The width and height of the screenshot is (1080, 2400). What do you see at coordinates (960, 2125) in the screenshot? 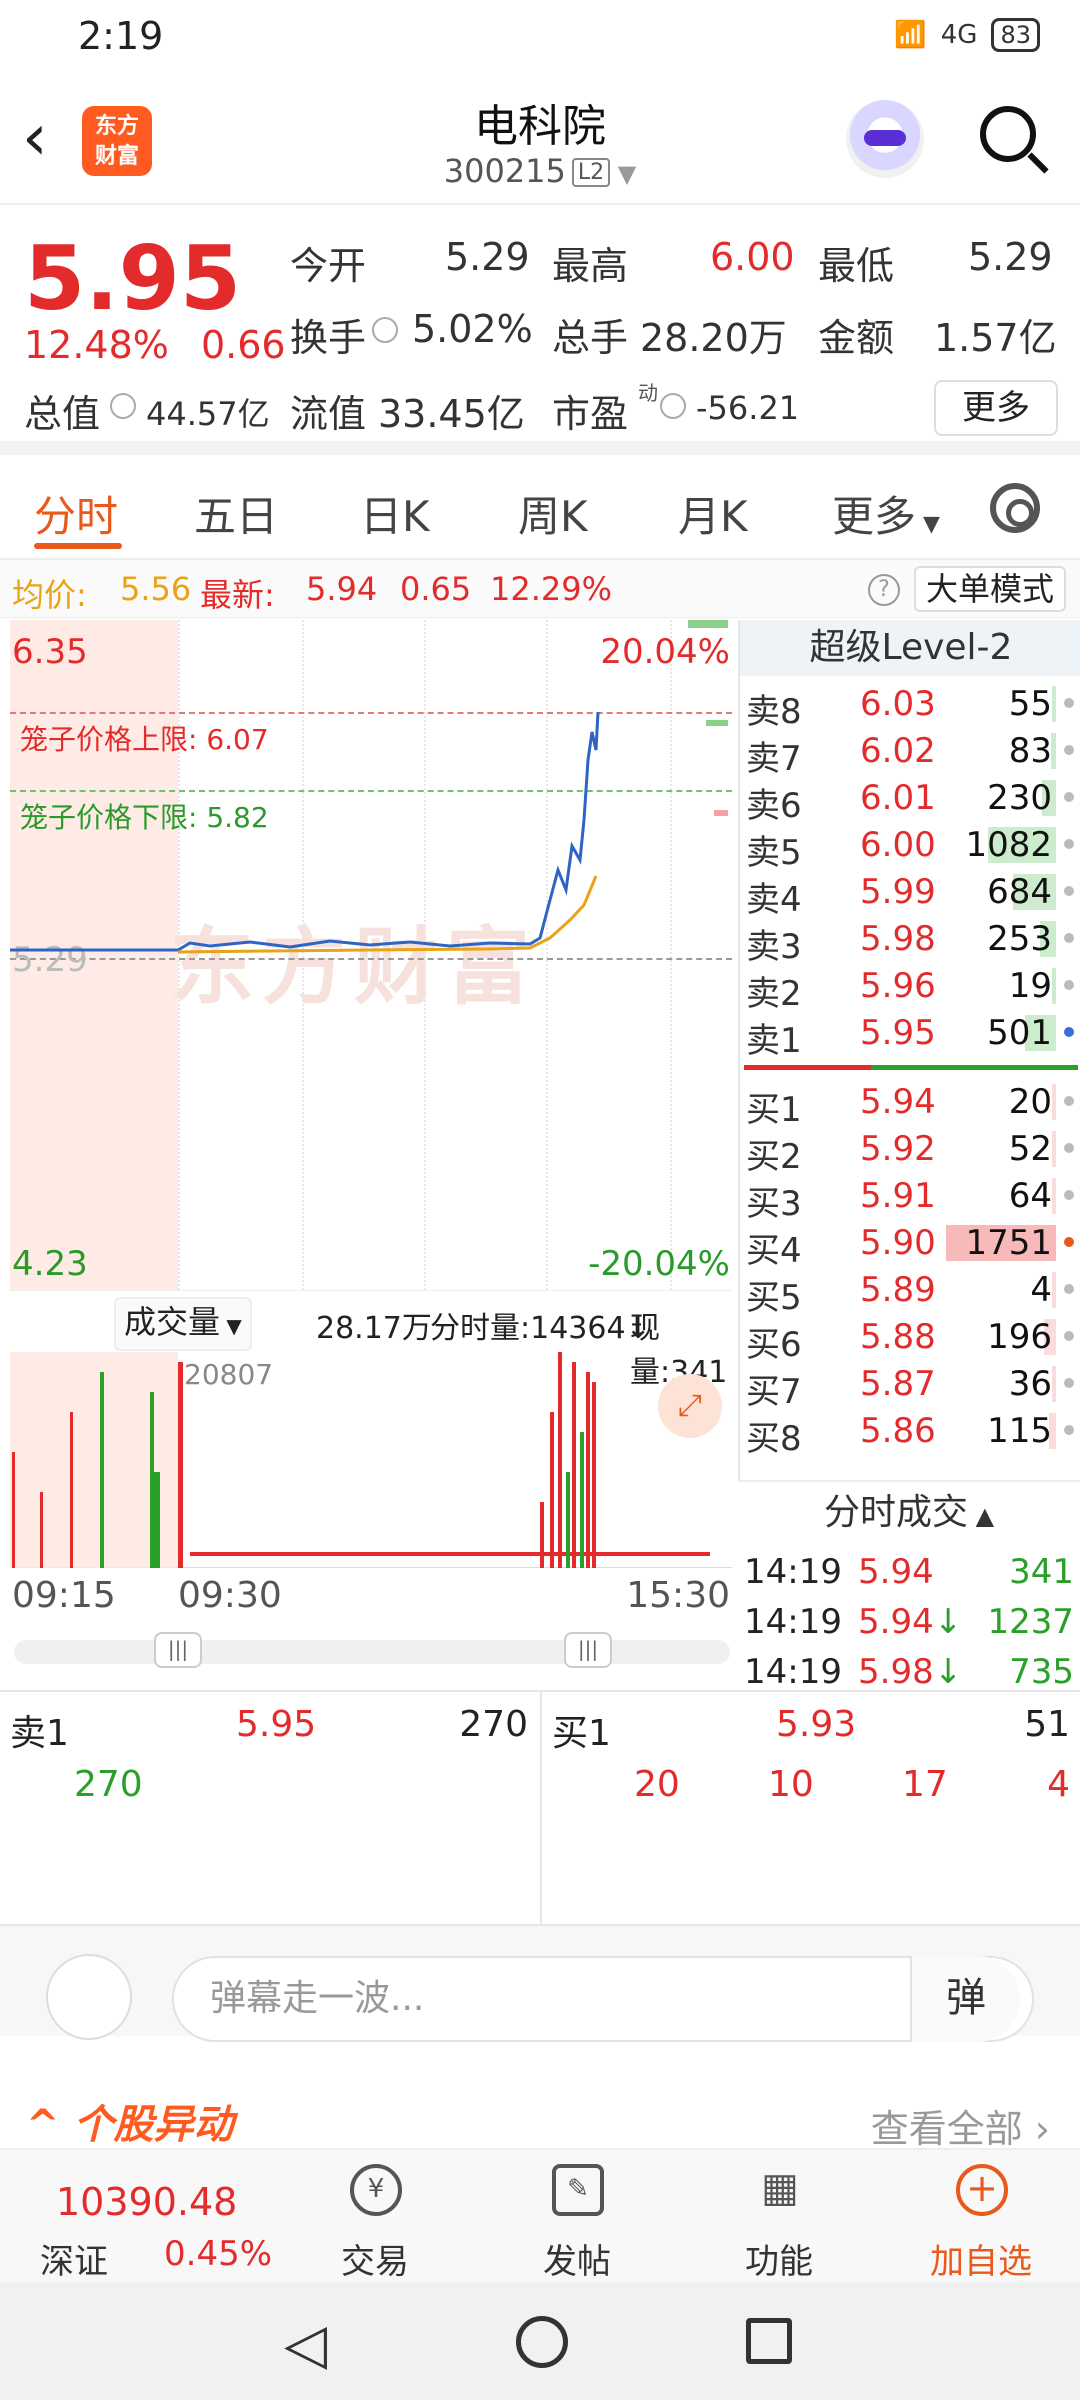
I see `view-all-link: 查看全部 ›` at bounding box center [960, 2125].